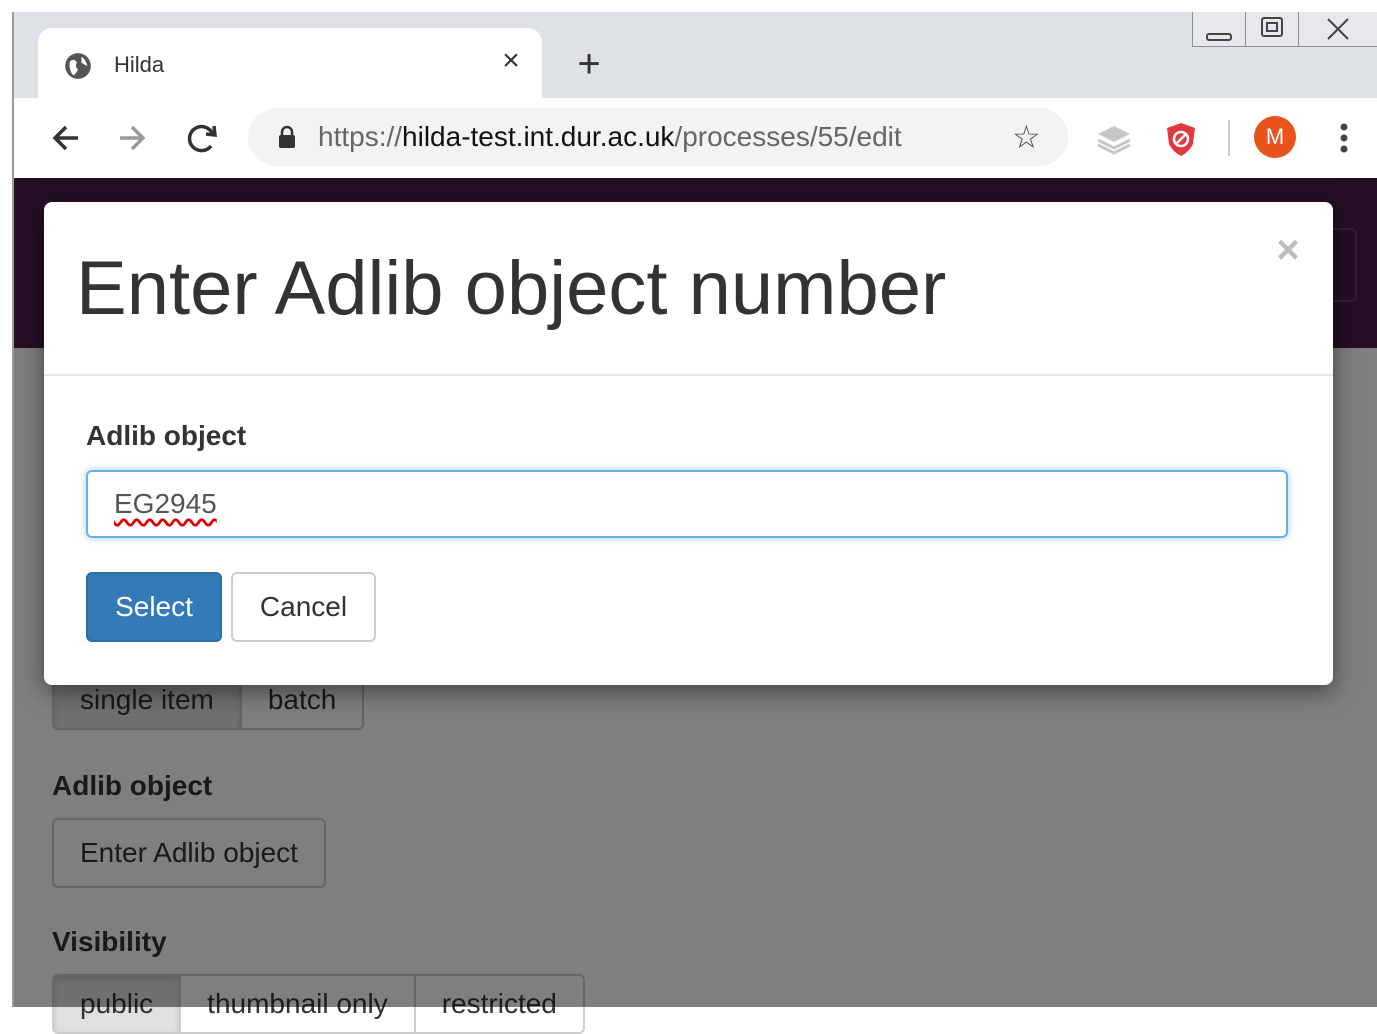 The image size is (1377, 1034). What do you see at coordinates (589, 64) in the screenshot?
I see `new-tab-icon: +` at bounding box center [589, 64].